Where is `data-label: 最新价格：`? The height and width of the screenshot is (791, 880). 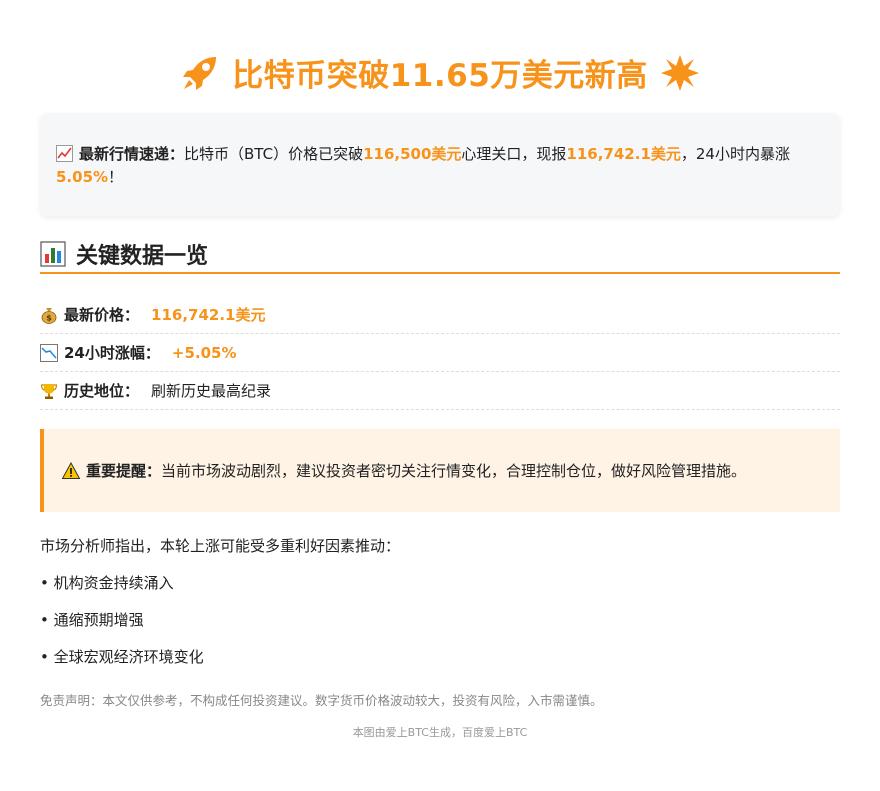
data-label: 最新价格： is located at coordinates (102, 315).